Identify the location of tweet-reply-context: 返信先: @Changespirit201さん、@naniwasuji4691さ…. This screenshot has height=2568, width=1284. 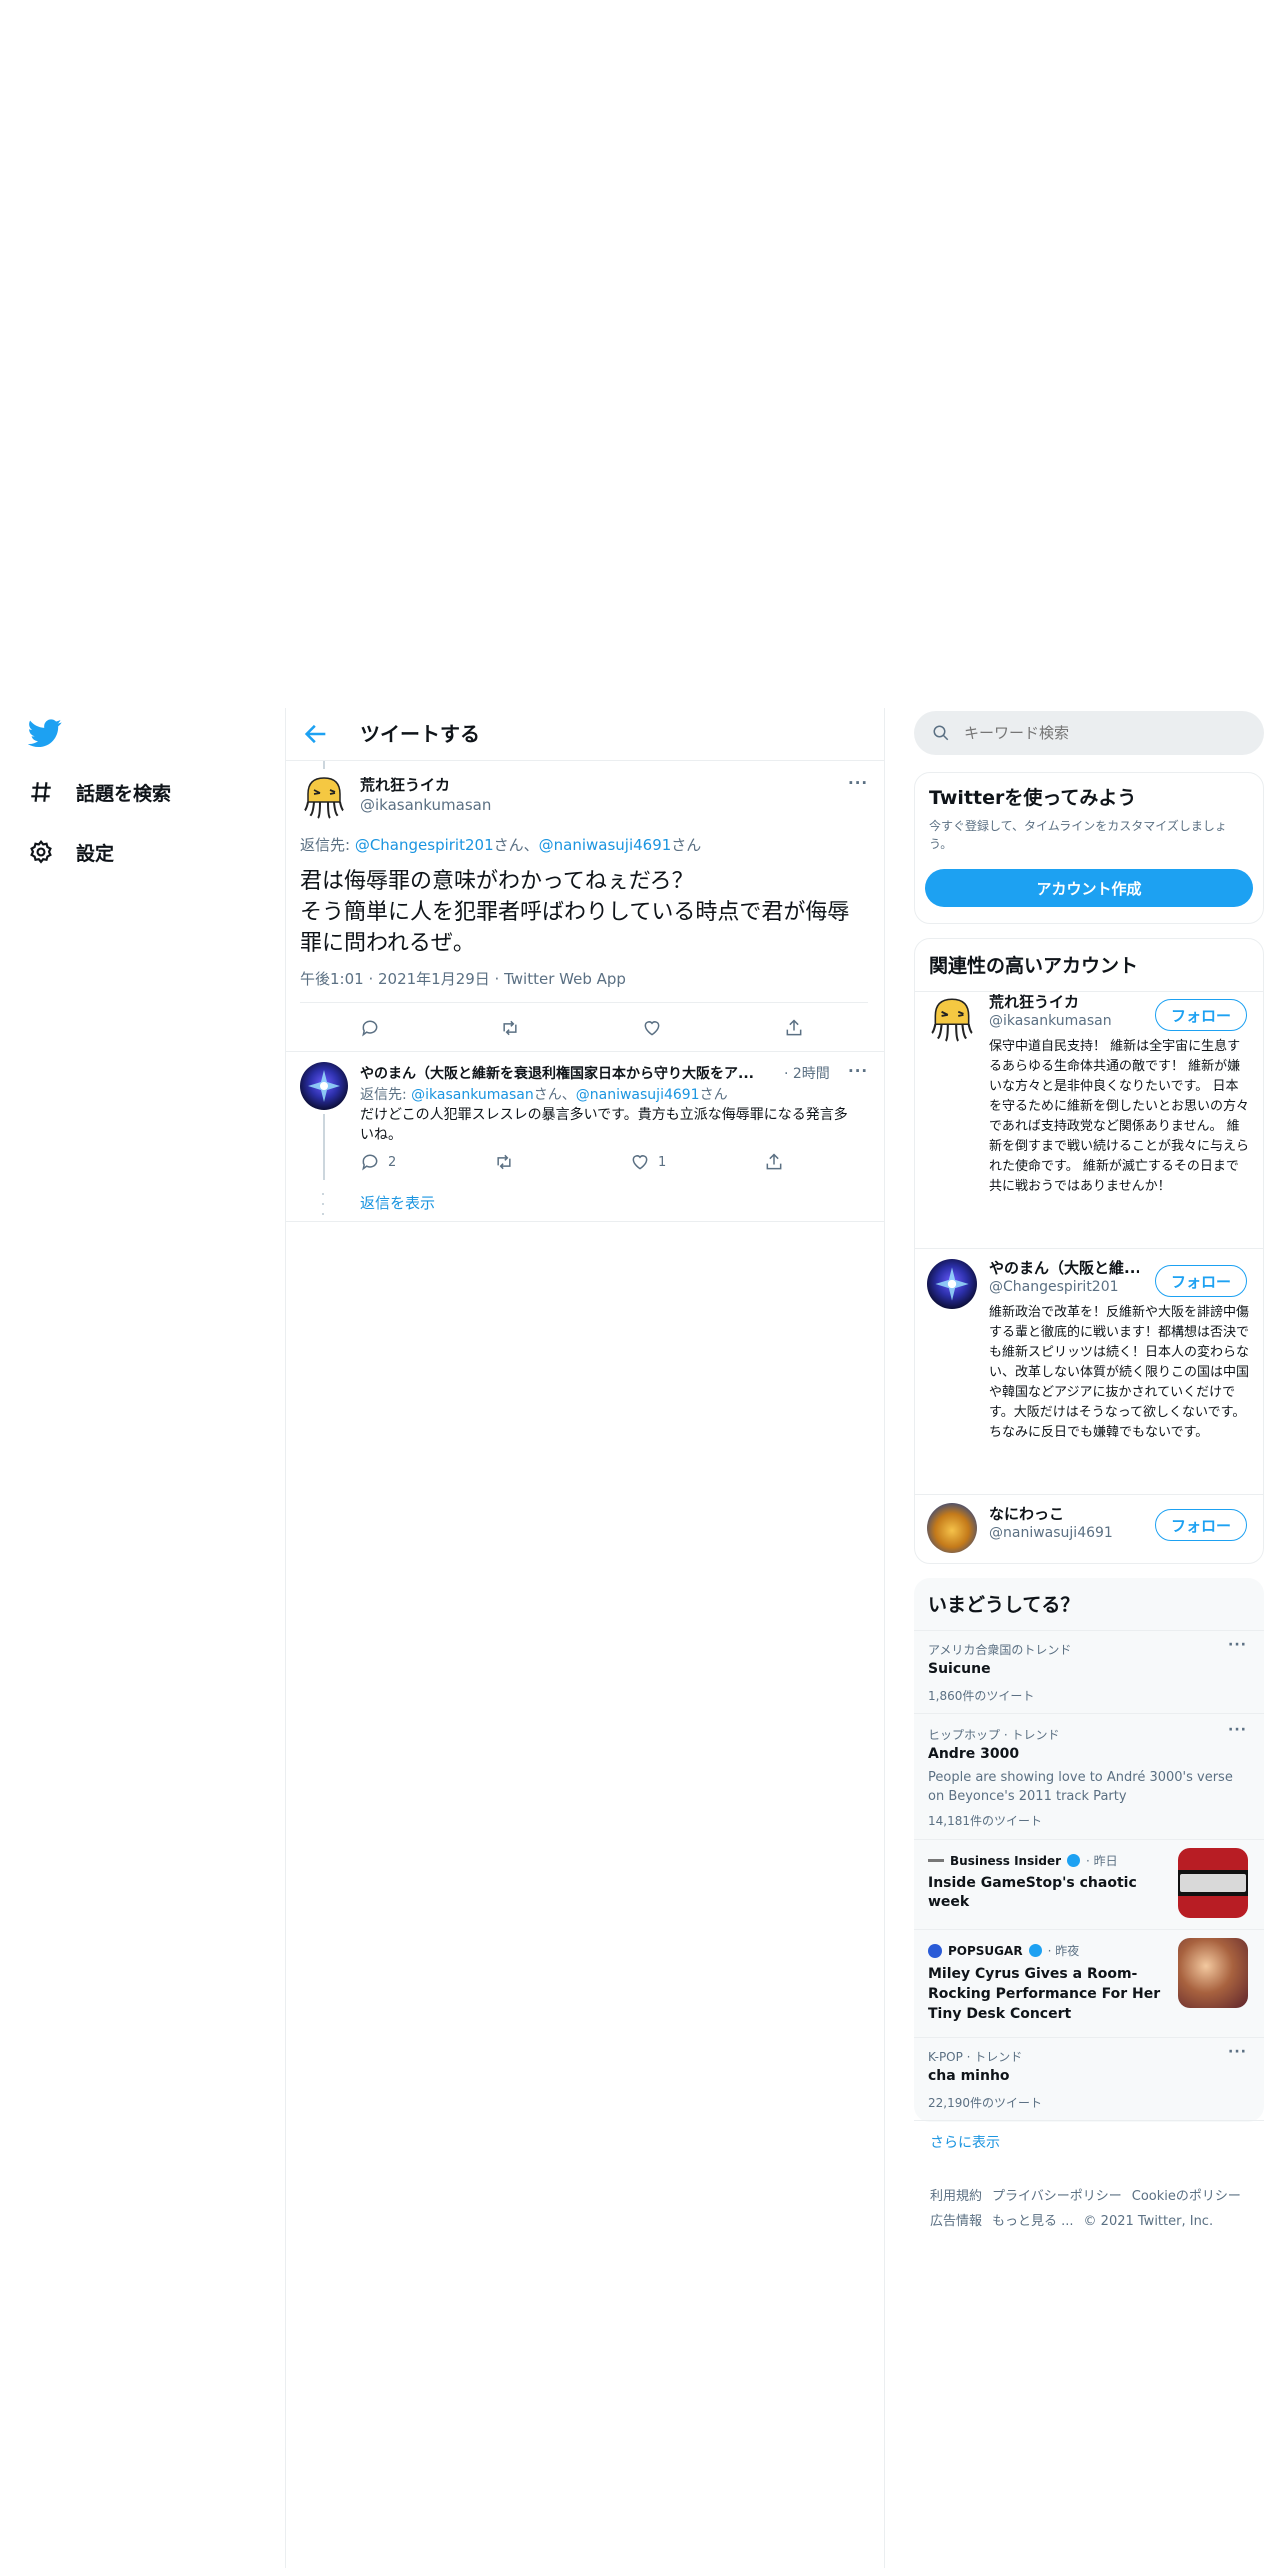
(500, 844).